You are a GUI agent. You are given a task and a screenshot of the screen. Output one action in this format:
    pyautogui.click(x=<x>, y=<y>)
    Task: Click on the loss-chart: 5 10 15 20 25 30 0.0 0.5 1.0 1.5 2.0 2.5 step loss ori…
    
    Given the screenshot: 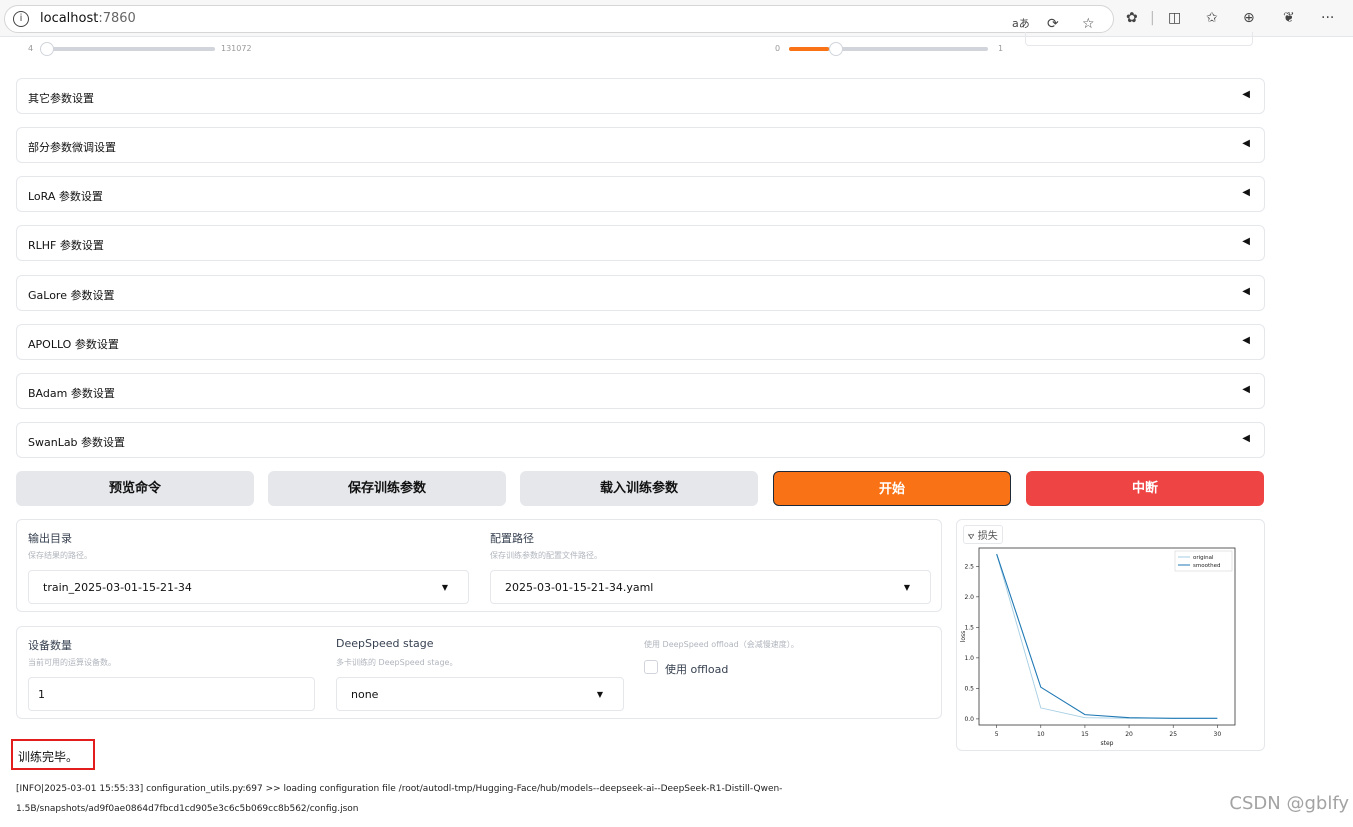 What is the action you would take?
    pyautogui.click(x=1098, y=647)
    